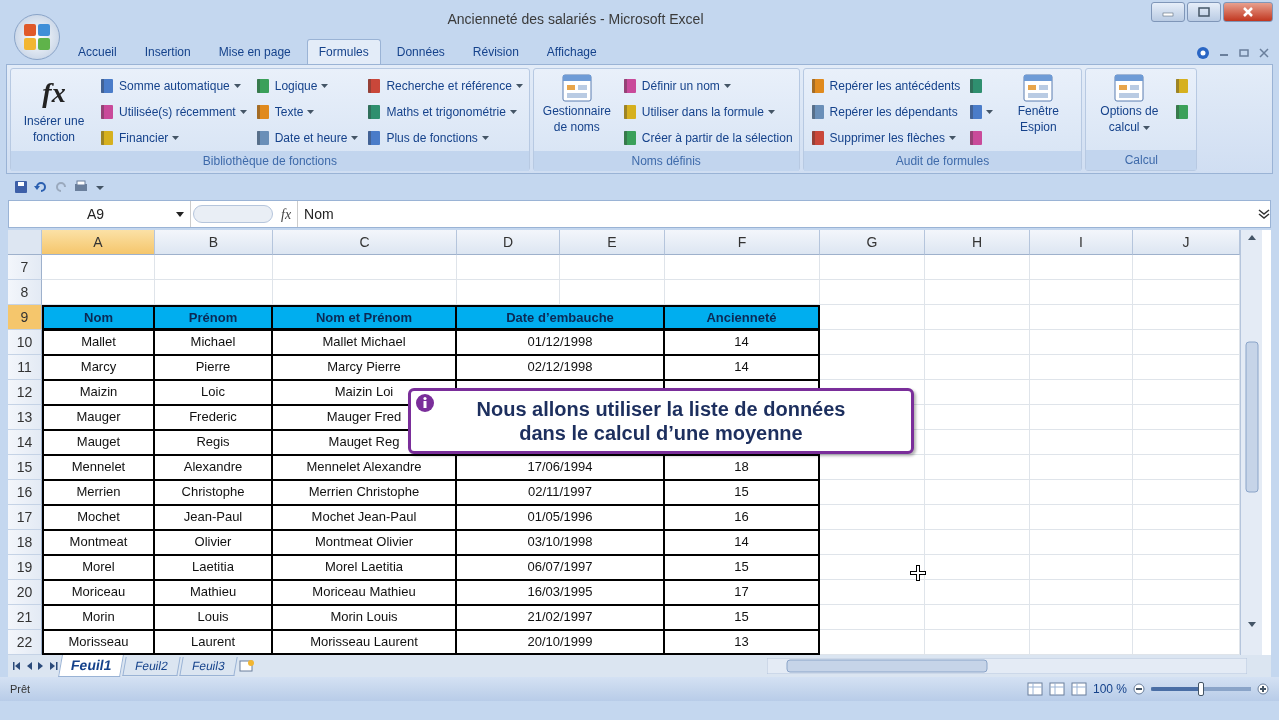  What do you see at coordinates (25, 442) in the screenshot?
I see `row-header: 14` at bounding box center [25, 442].